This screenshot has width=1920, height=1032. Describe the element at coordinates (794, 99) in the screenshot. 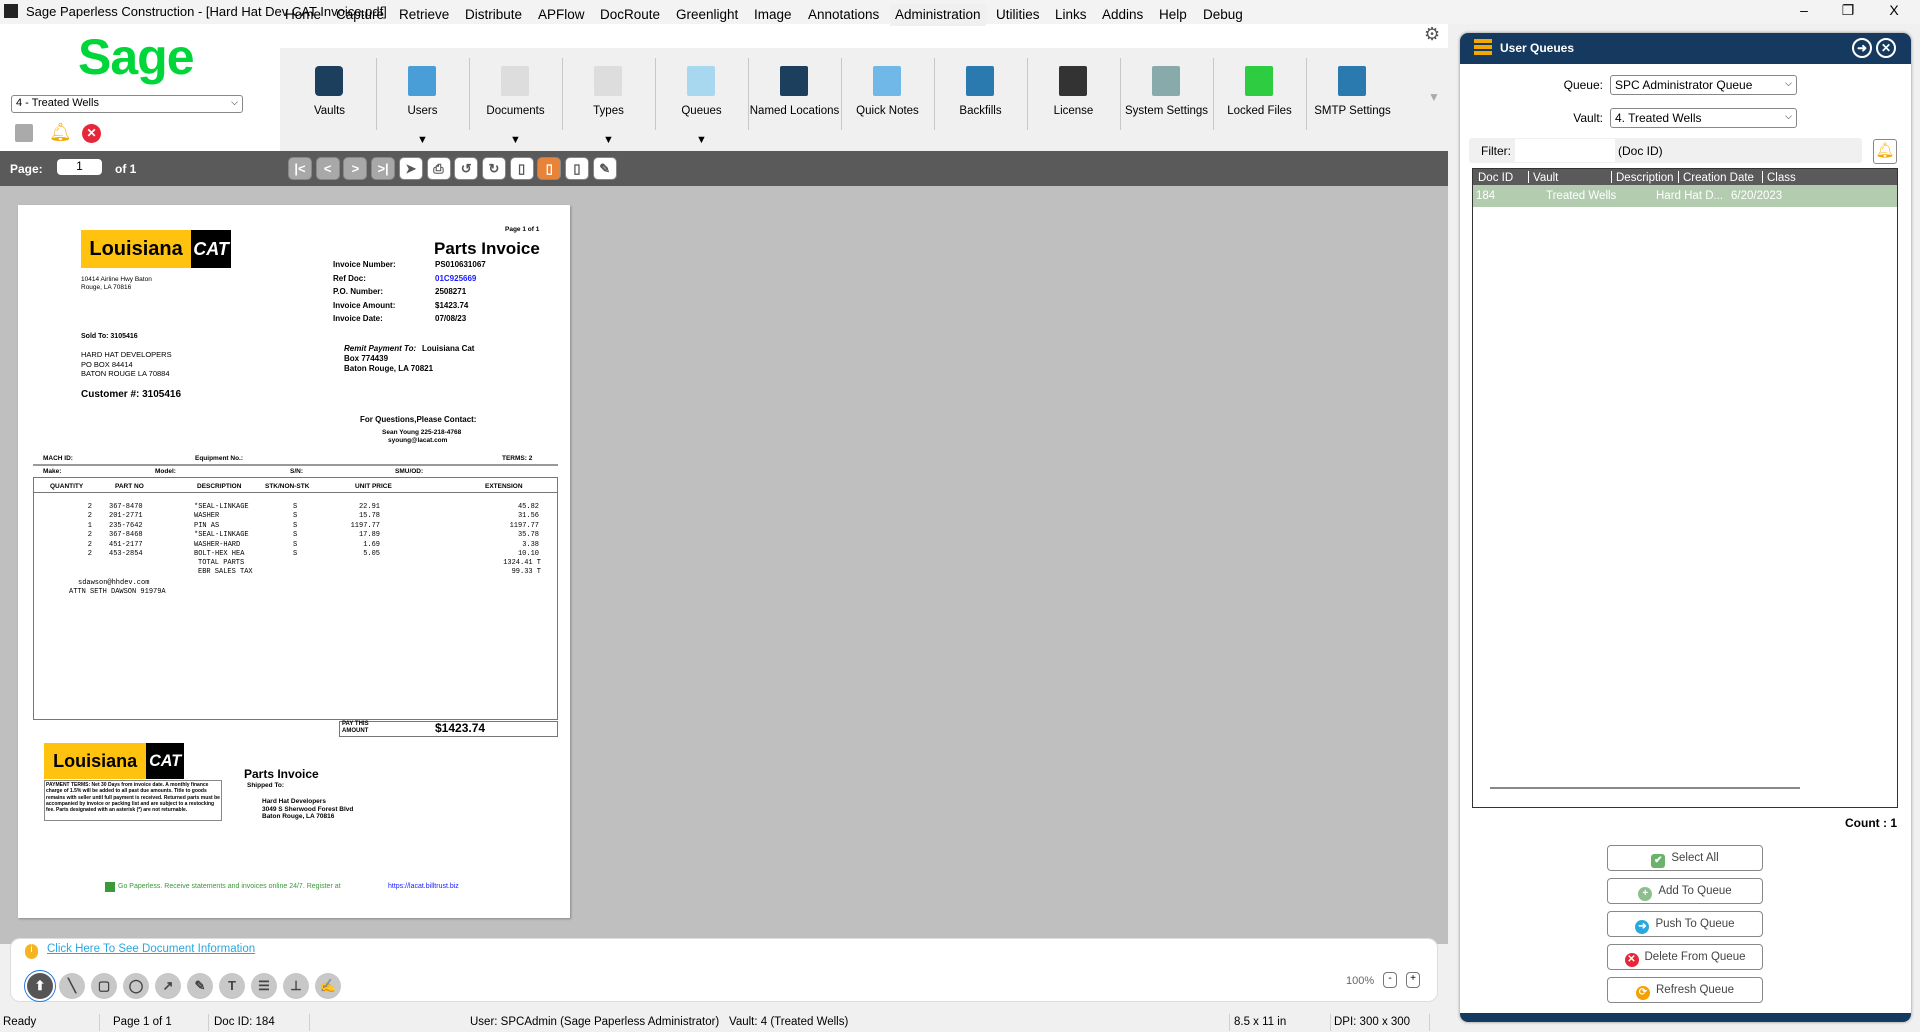

I see `ribbon-named-locations: Named Locations` at that location.